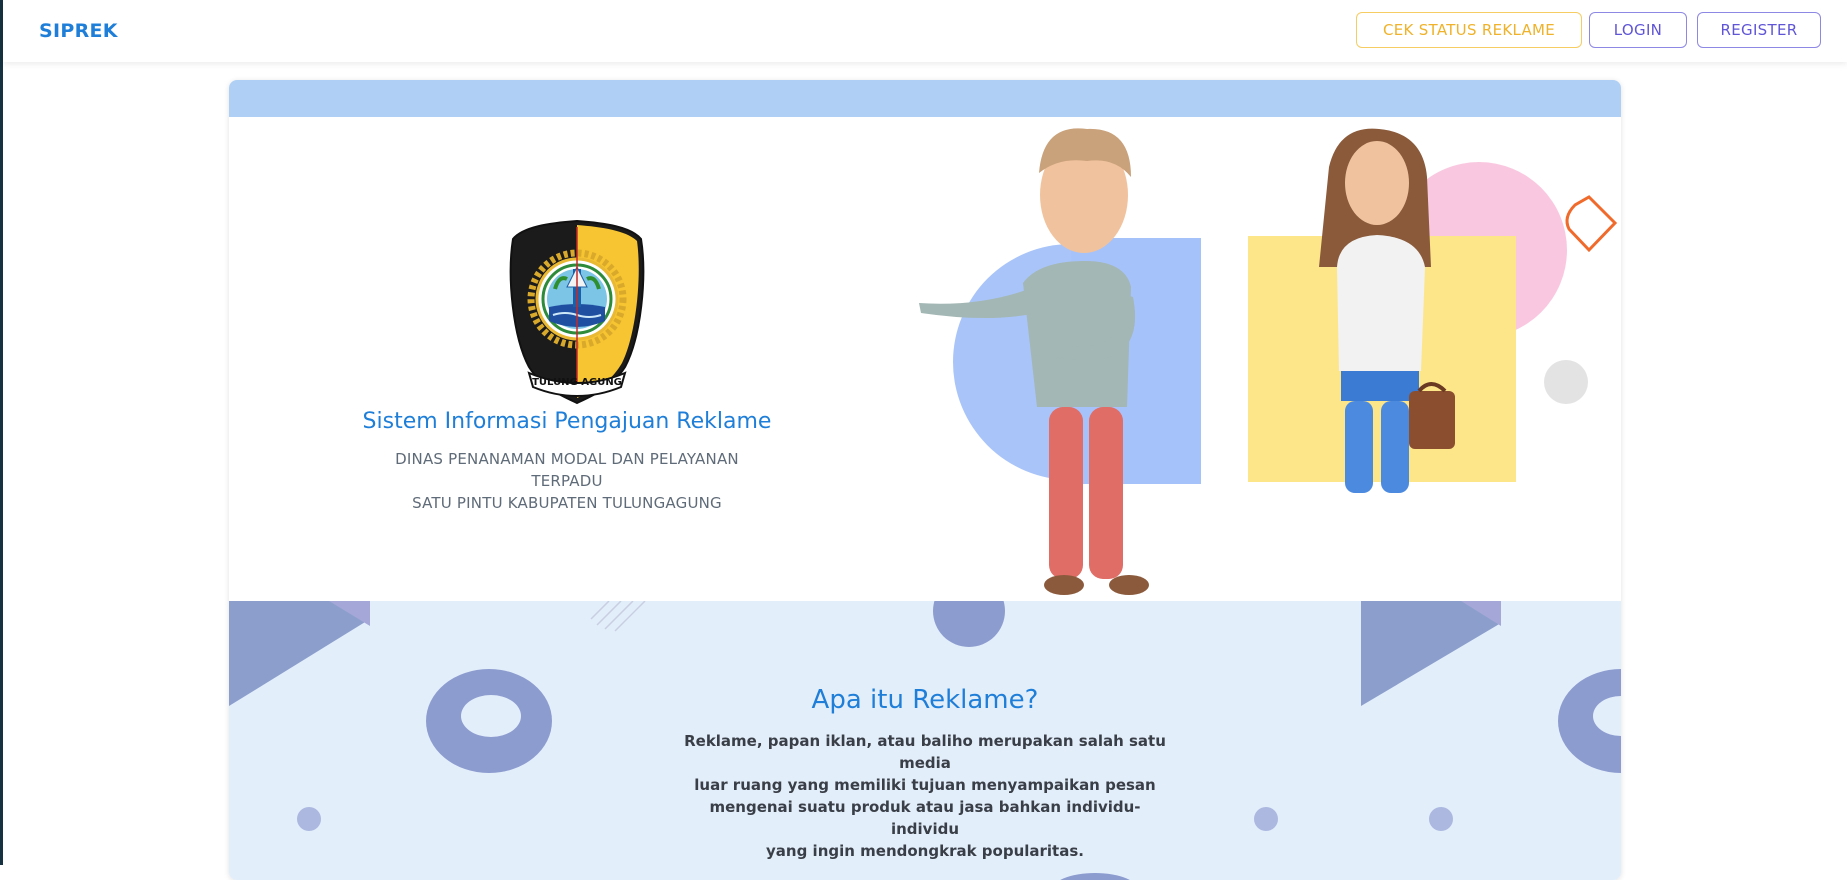 This screenshot has height=880, width=1847. What do you see at coordinates (925, 700) in the screenshot?
I see `about-title: Apa itu Reklame?` at bounding box center [925, 700].